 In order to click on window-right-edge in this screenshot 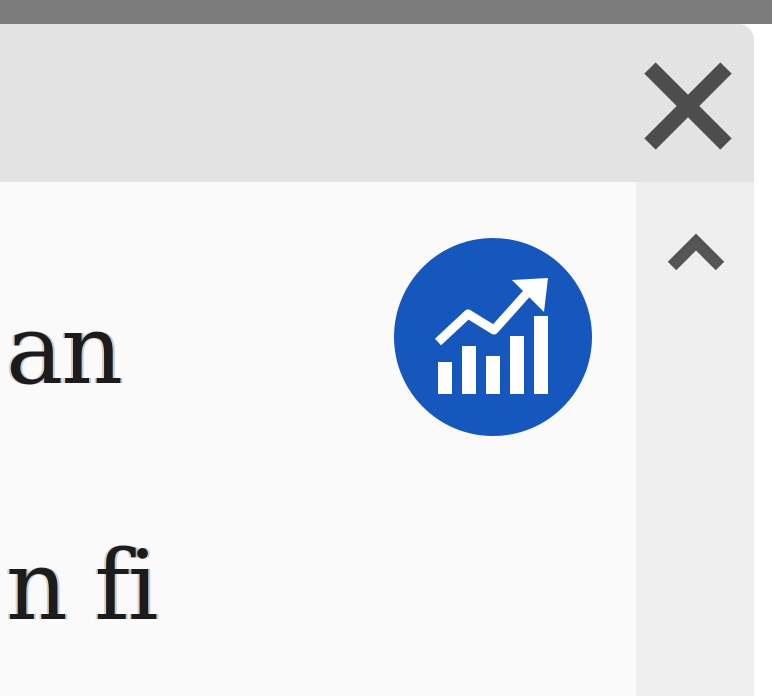, I will do `click(763, 360)`.